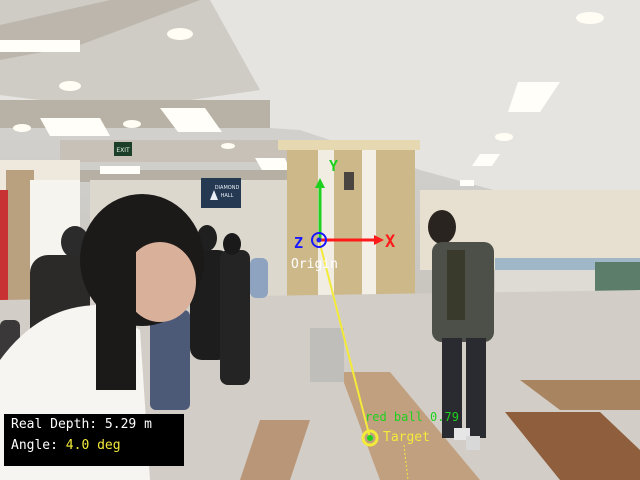 The height and width of the screenshot is (480, 640). Describe the element at coordinates (370, 438) in the screenshot. I see `target-dot` at that location.